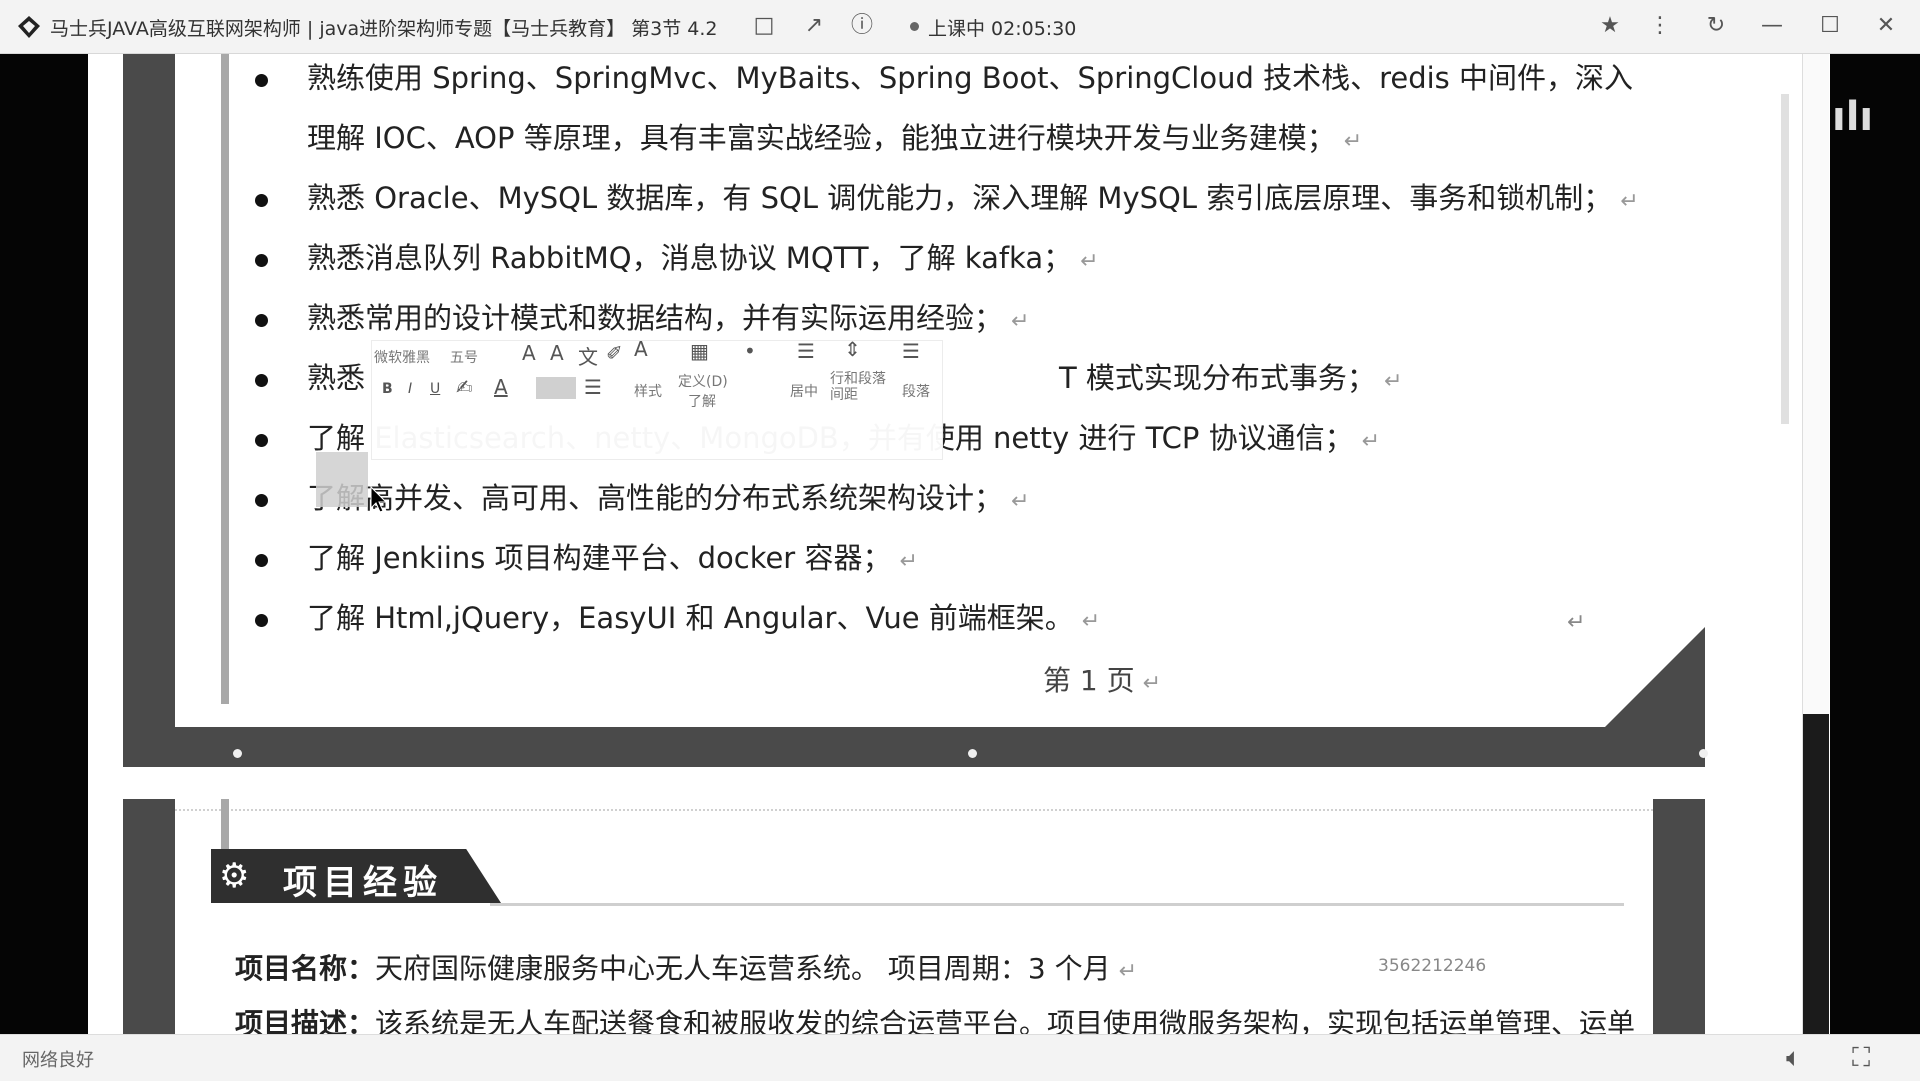 Image resolution: width=1920 pixels, height=1081 pixels. Describe the element at coordinates (804, 391) in the screenshot. I see `center-label: 居中` at that location.